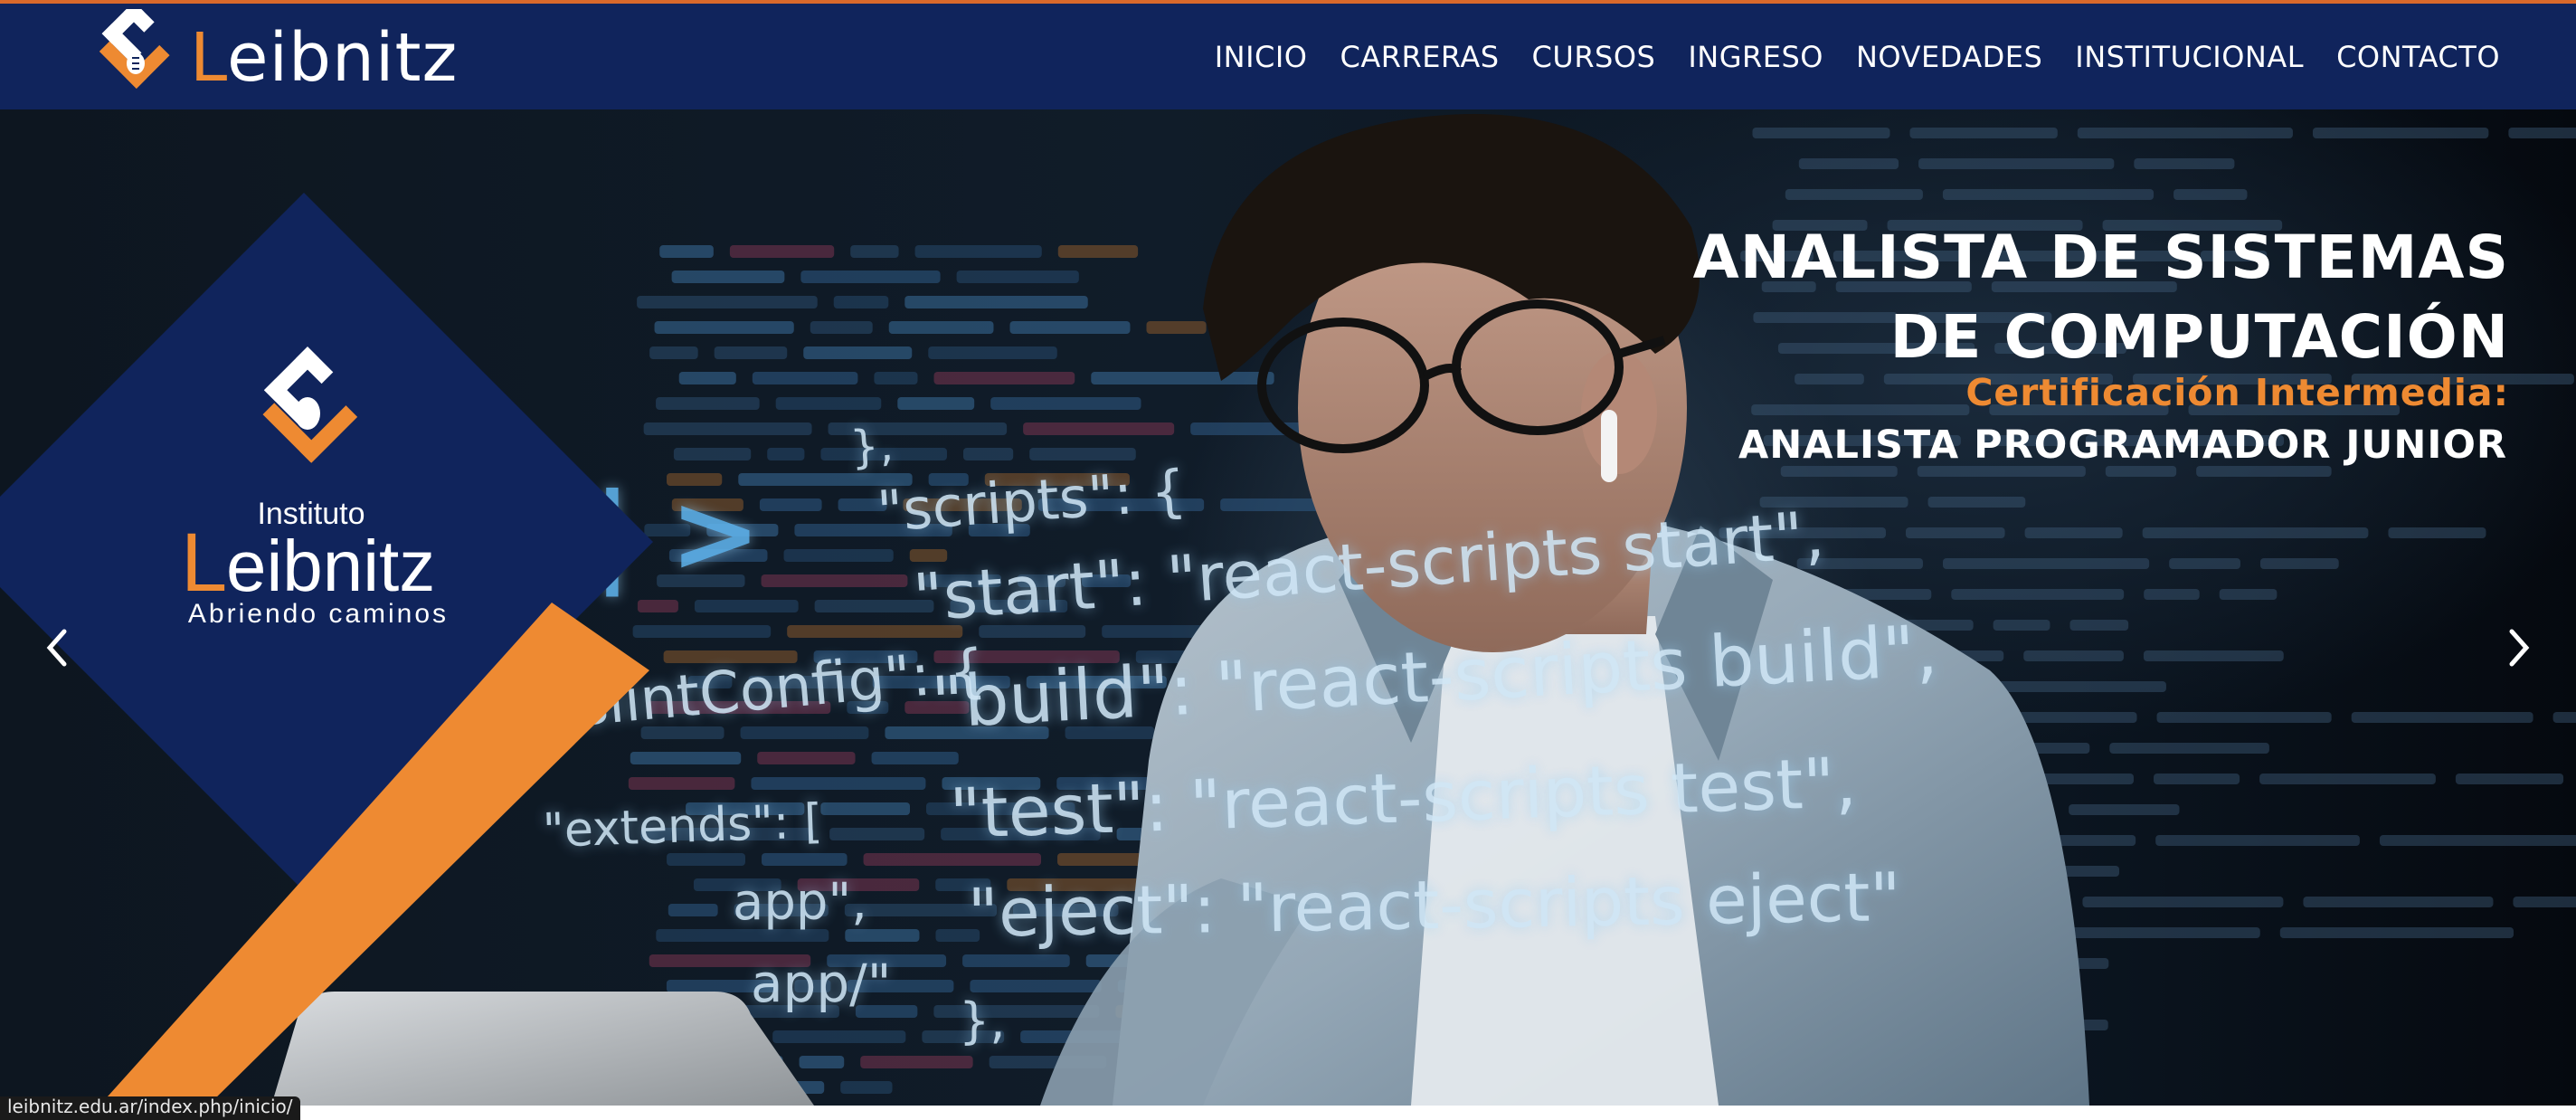  What do you see at coordinates (2101, 297) in the screenshot?
I see `hero-title: ANALISTA DE SISTEMAS DE COMPUTACIÓN` at bounding box center [2101, 297].